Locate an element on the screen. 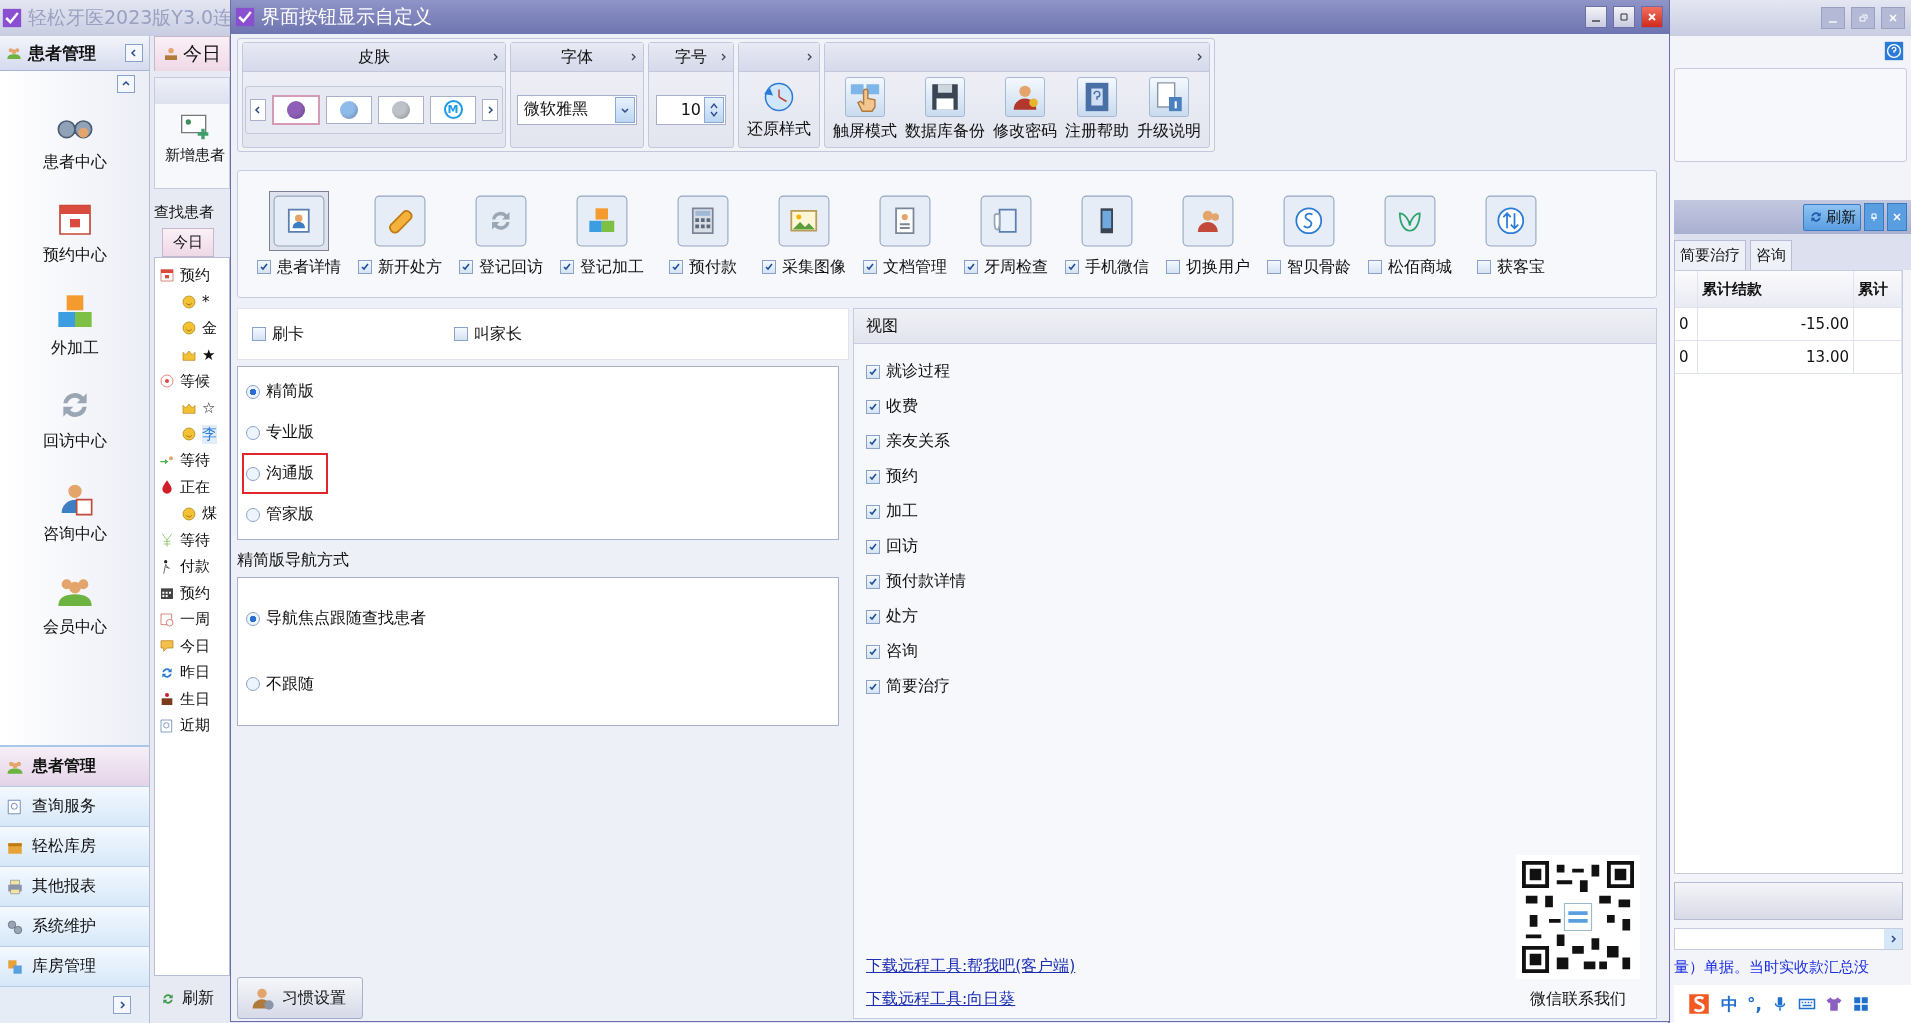 This screenshot has height=1023, width=1911. ribbon-button: 修改密码 is located at coordinates (1025, 109).